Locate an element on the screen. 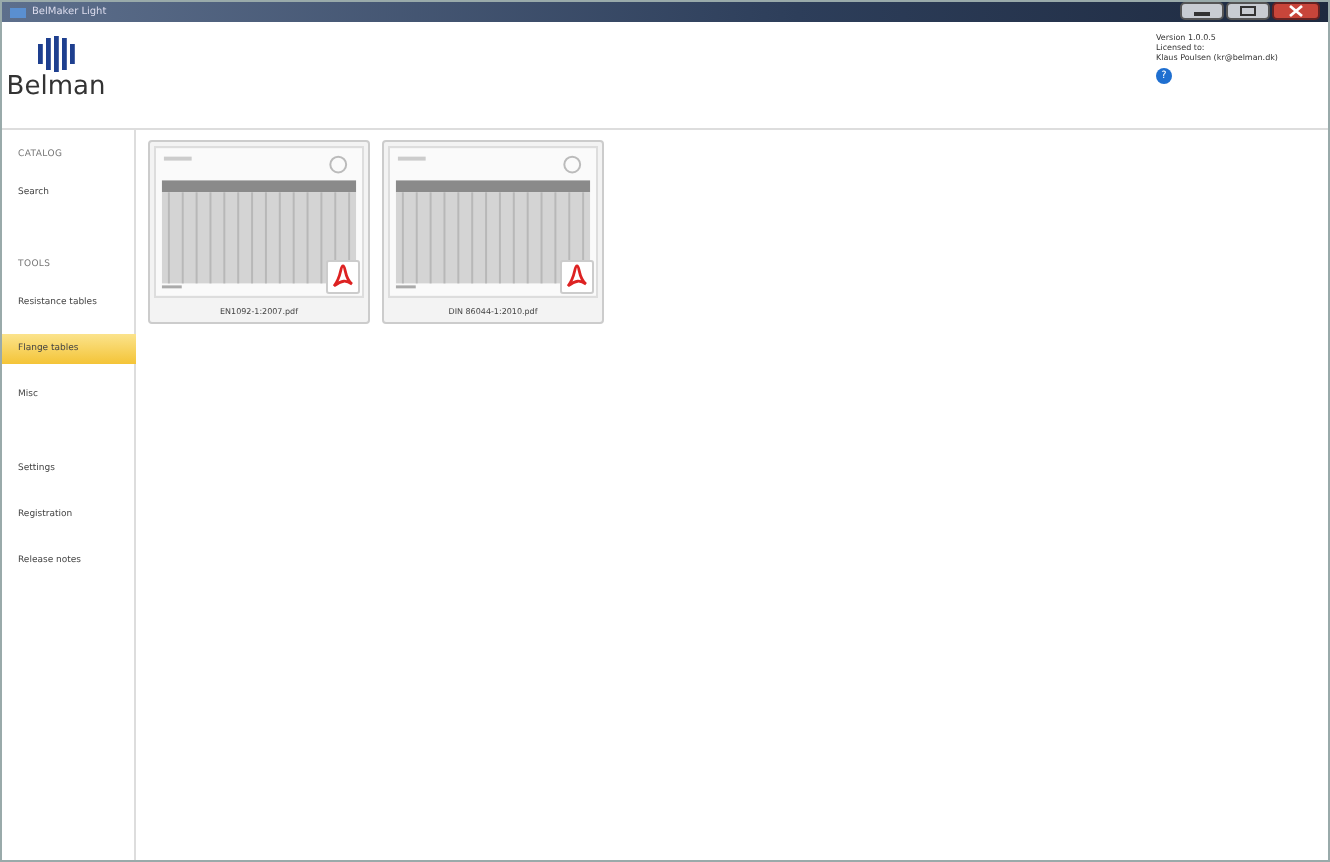  logo-text: Belman is located at coordinates (56, 87).